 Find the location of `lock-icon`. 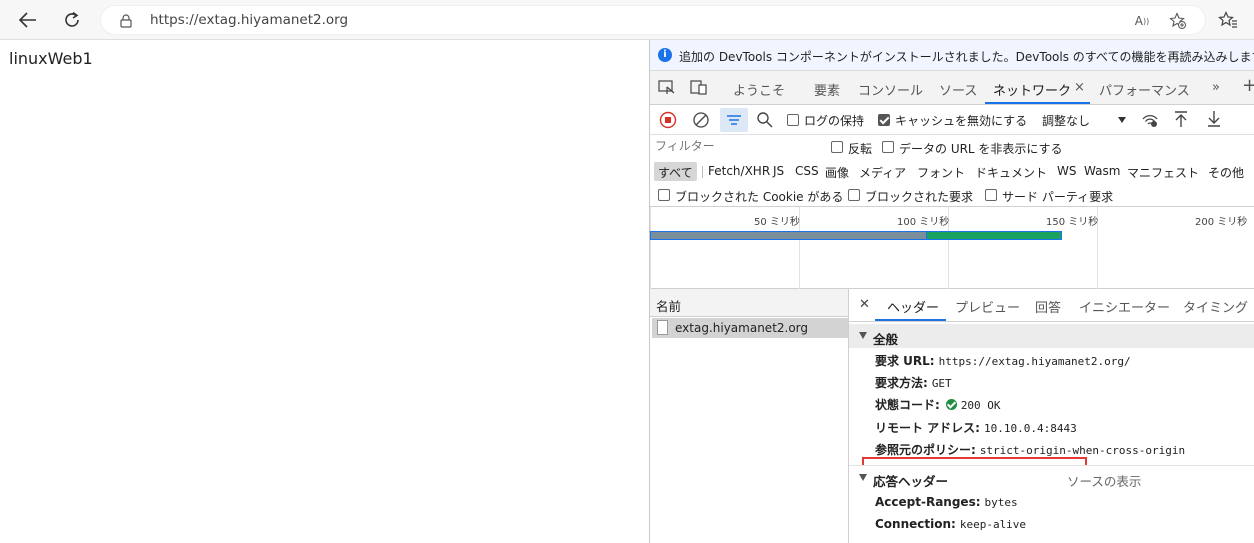

lock-icon is located at coordinates (126, 22).